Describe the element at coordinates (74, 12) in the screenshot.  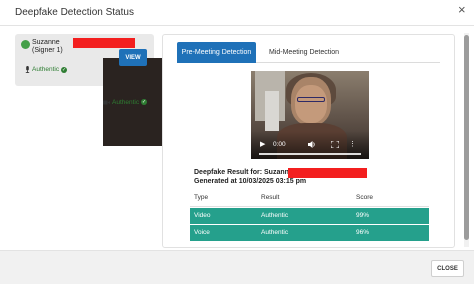
I see `modal-title: Deepfake Detection Status` at that location.